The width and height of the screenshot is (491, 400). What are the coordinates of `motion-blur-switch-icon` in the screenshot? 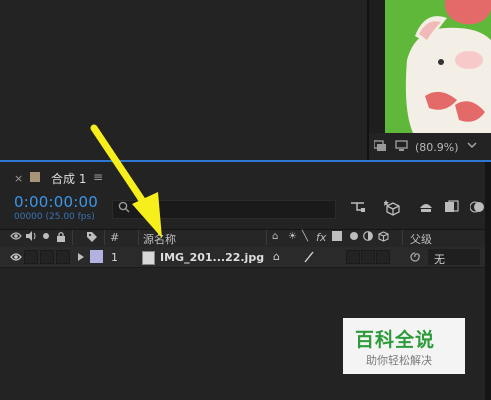 It's located at (353, 237).